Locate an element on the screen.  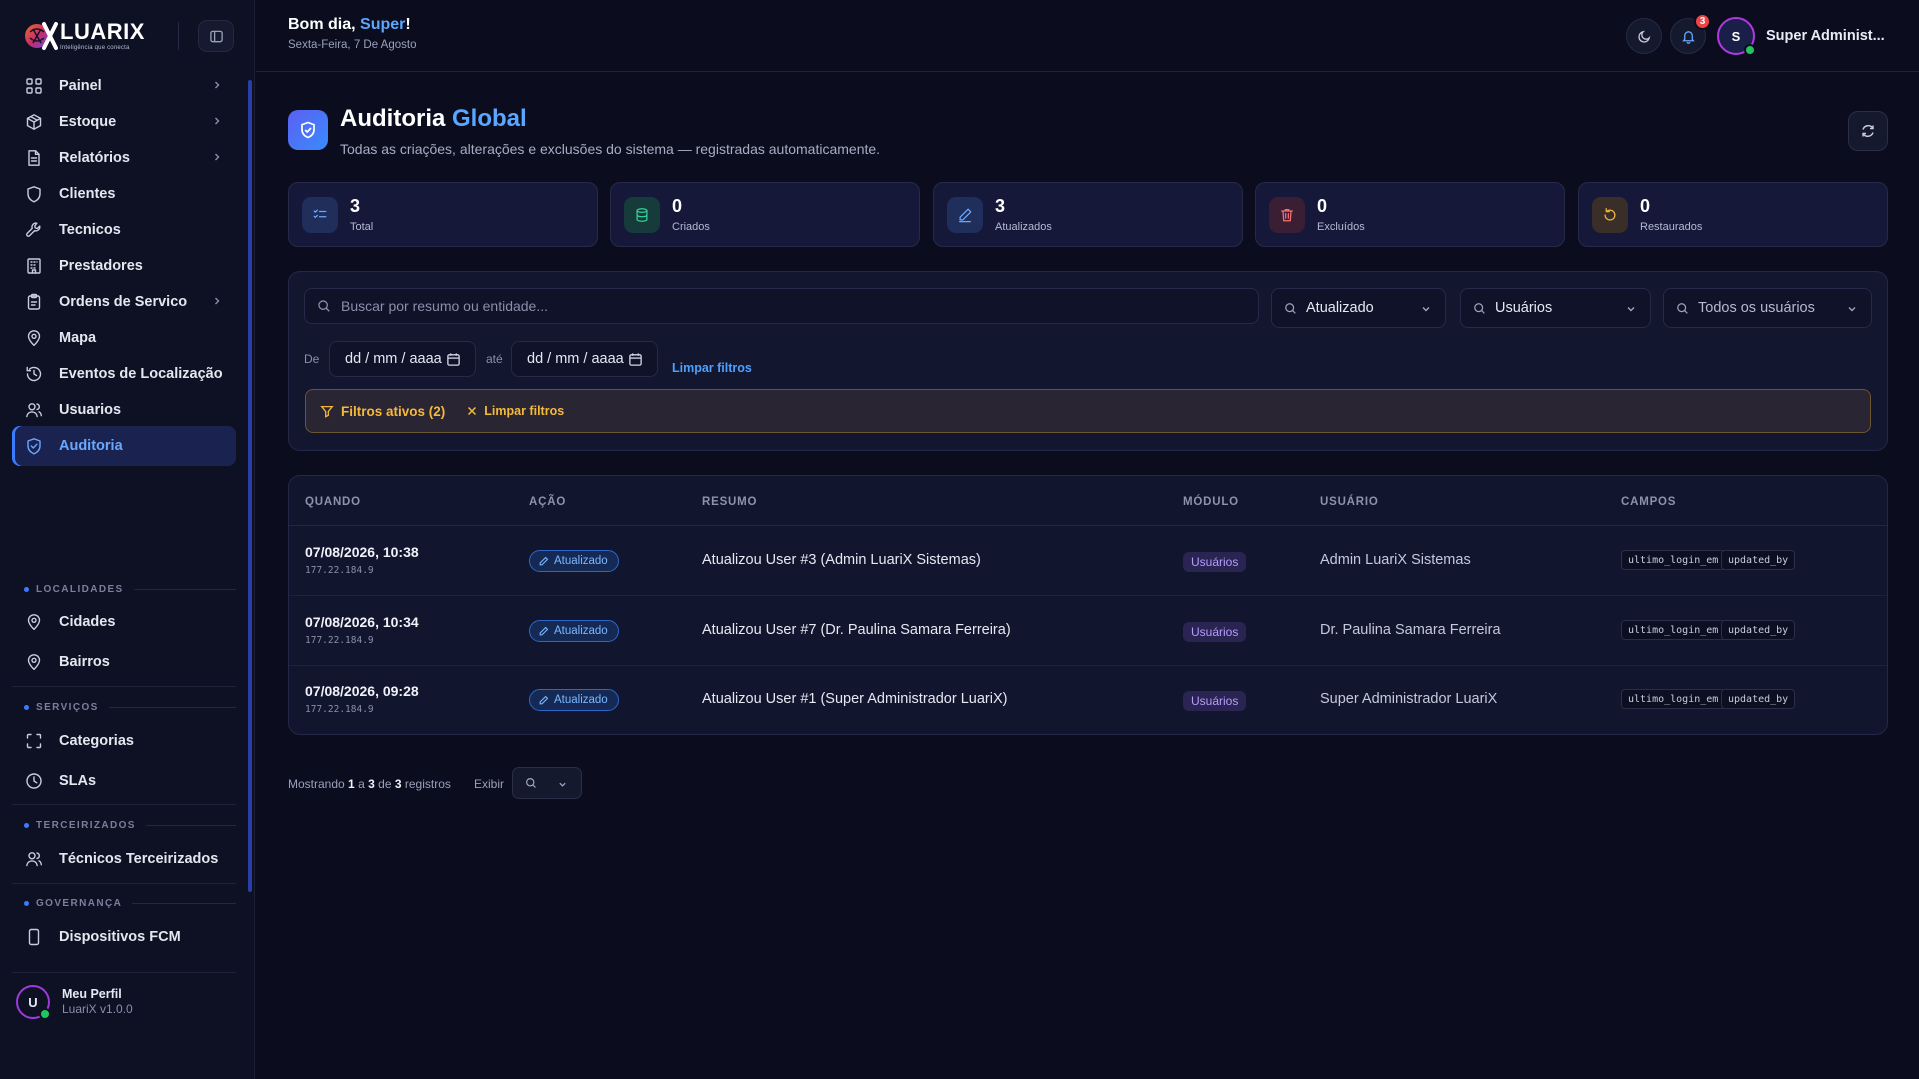
column-header-modulo: MÓDULO is located at coordinates (1211, 502).